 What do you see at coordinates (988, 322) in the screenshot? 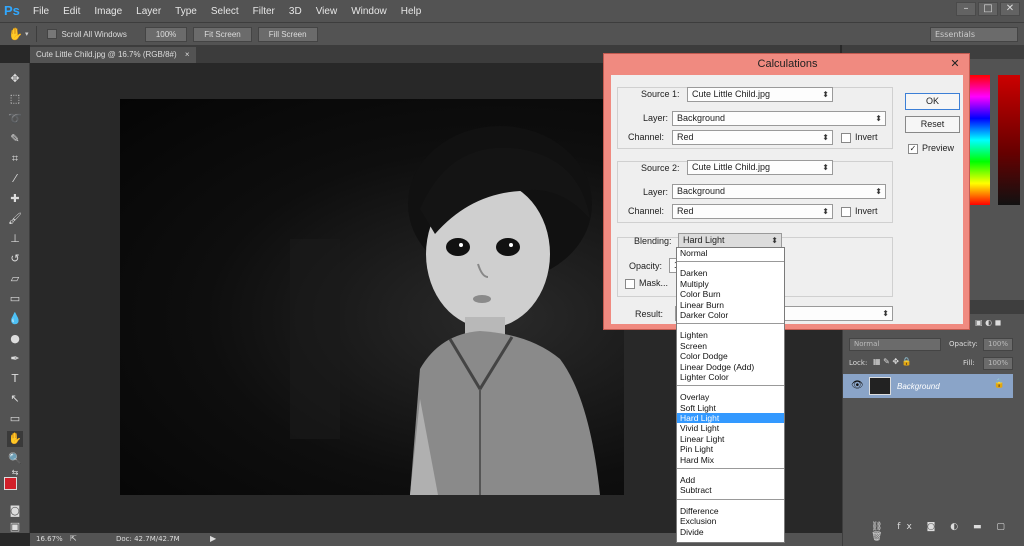
I see `layer-filter-icon: ▣ ◐ ◼` at bounding box center [988, 322].